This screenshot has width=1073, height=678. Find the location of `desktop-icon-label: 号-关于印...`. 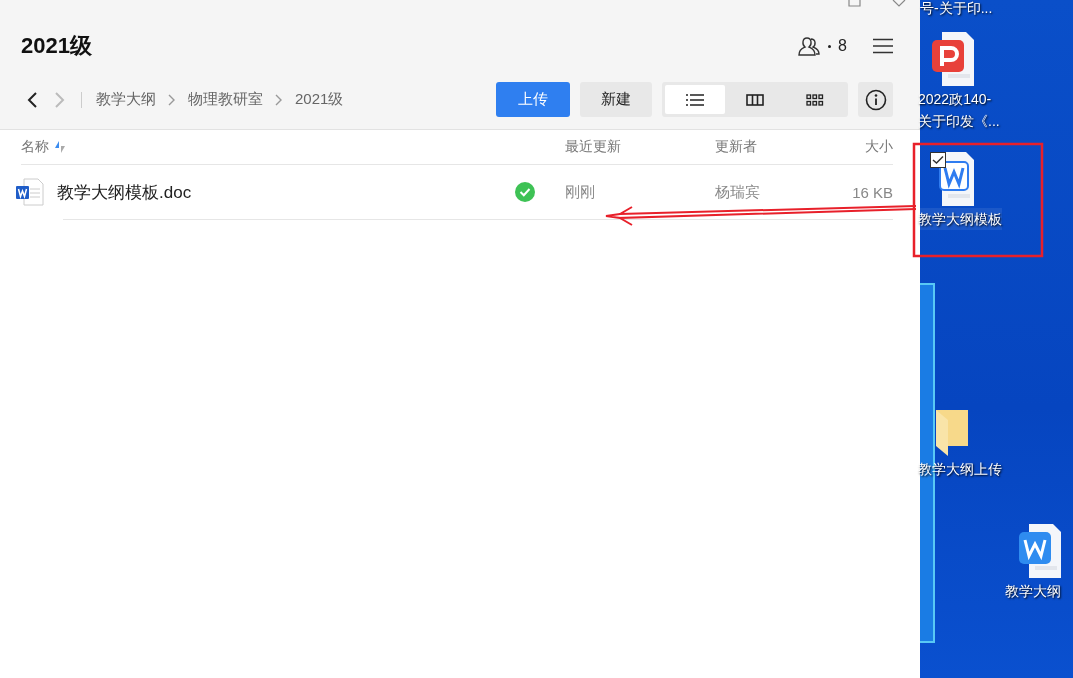

desktop-icon-label: 号-关于印... is located at coordinates (956, 9).